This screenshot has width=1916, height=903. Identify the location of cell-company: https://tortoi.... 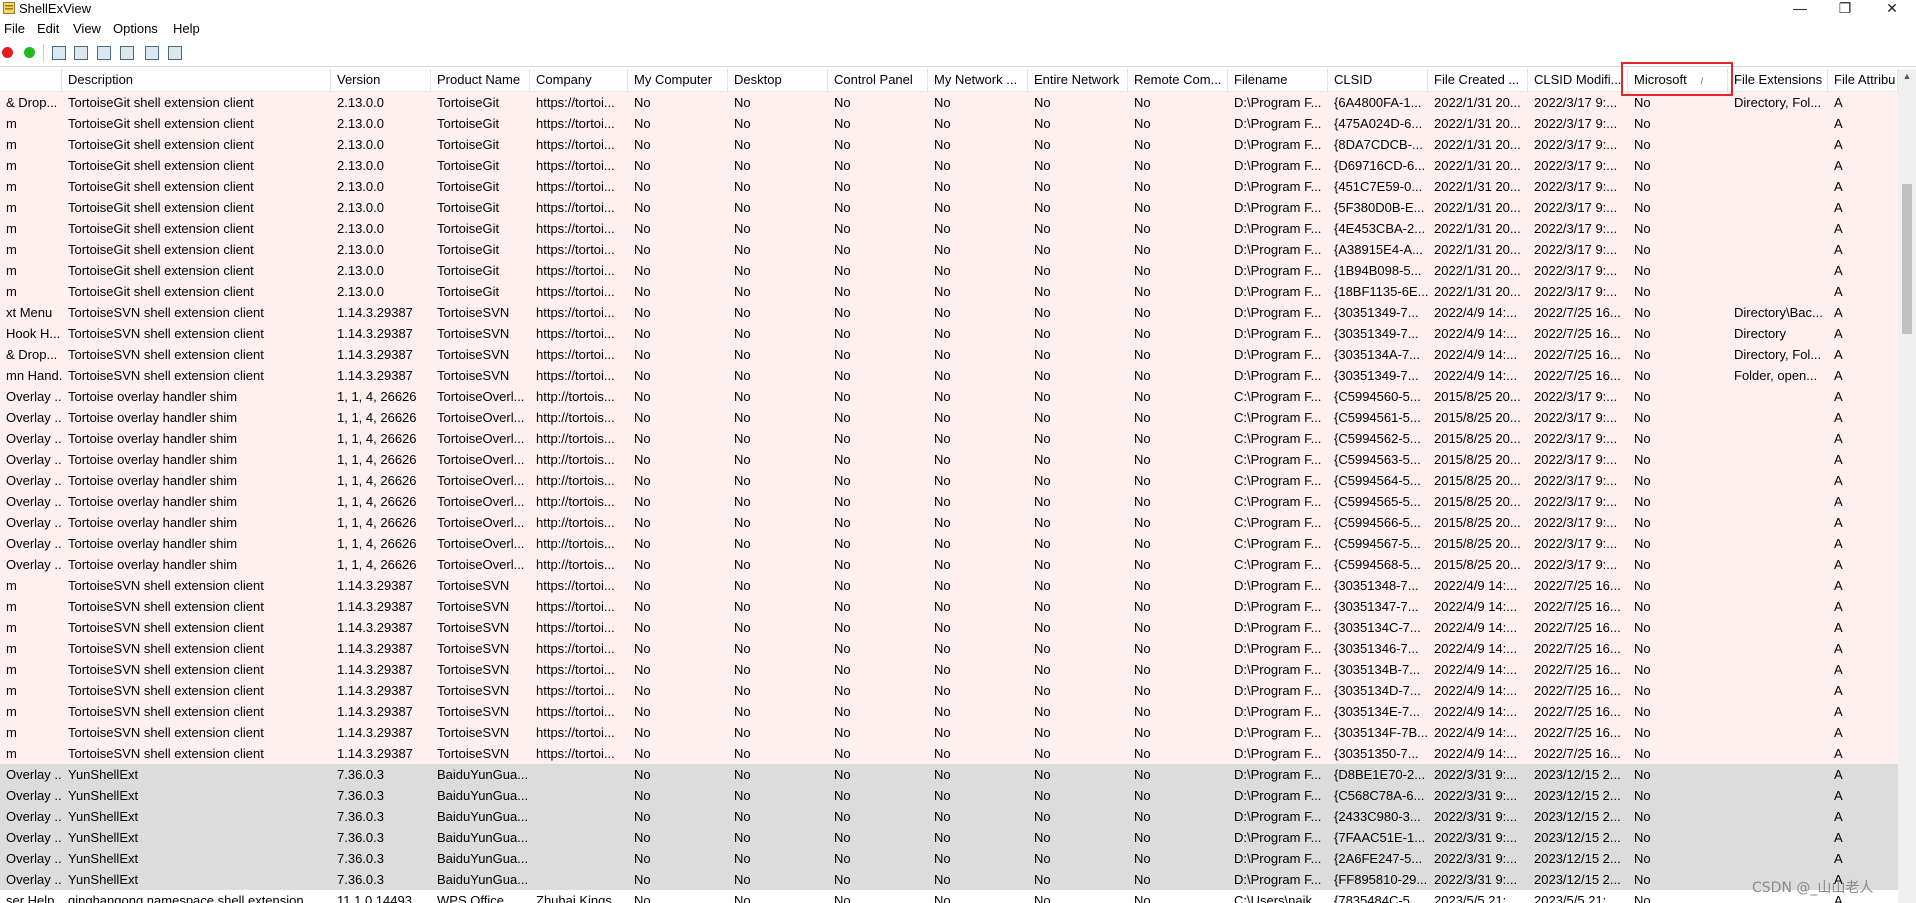
(575, 291).